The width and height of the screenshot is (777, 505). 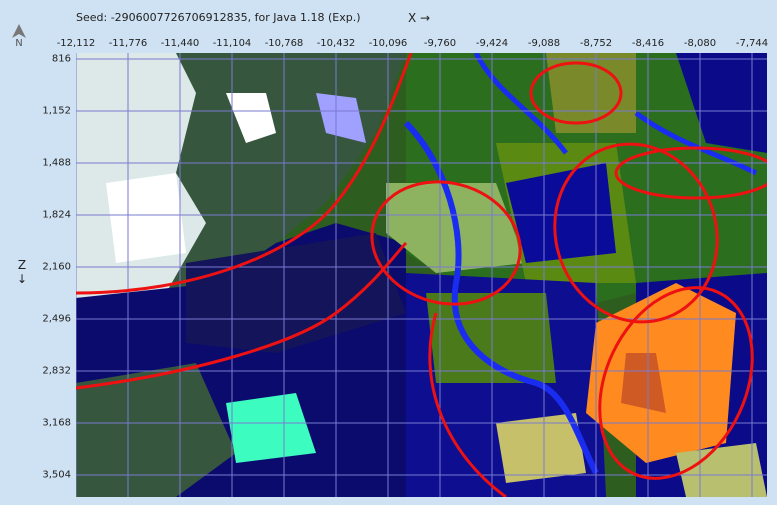 I want to click on x-tick-label: -8,752, so click(x=596, y=43).